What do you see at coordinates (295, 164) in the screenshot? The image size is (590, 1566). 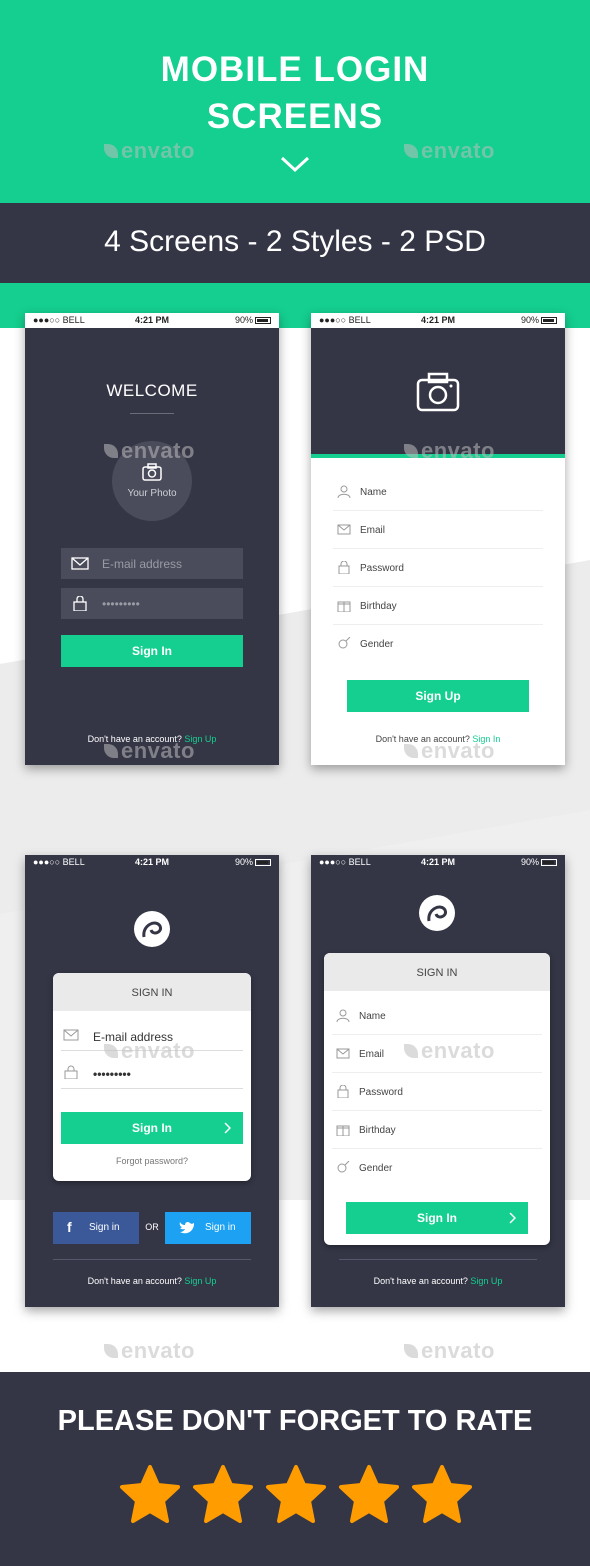 I see `chevron-down-icon` at bounding box center [295, 164].